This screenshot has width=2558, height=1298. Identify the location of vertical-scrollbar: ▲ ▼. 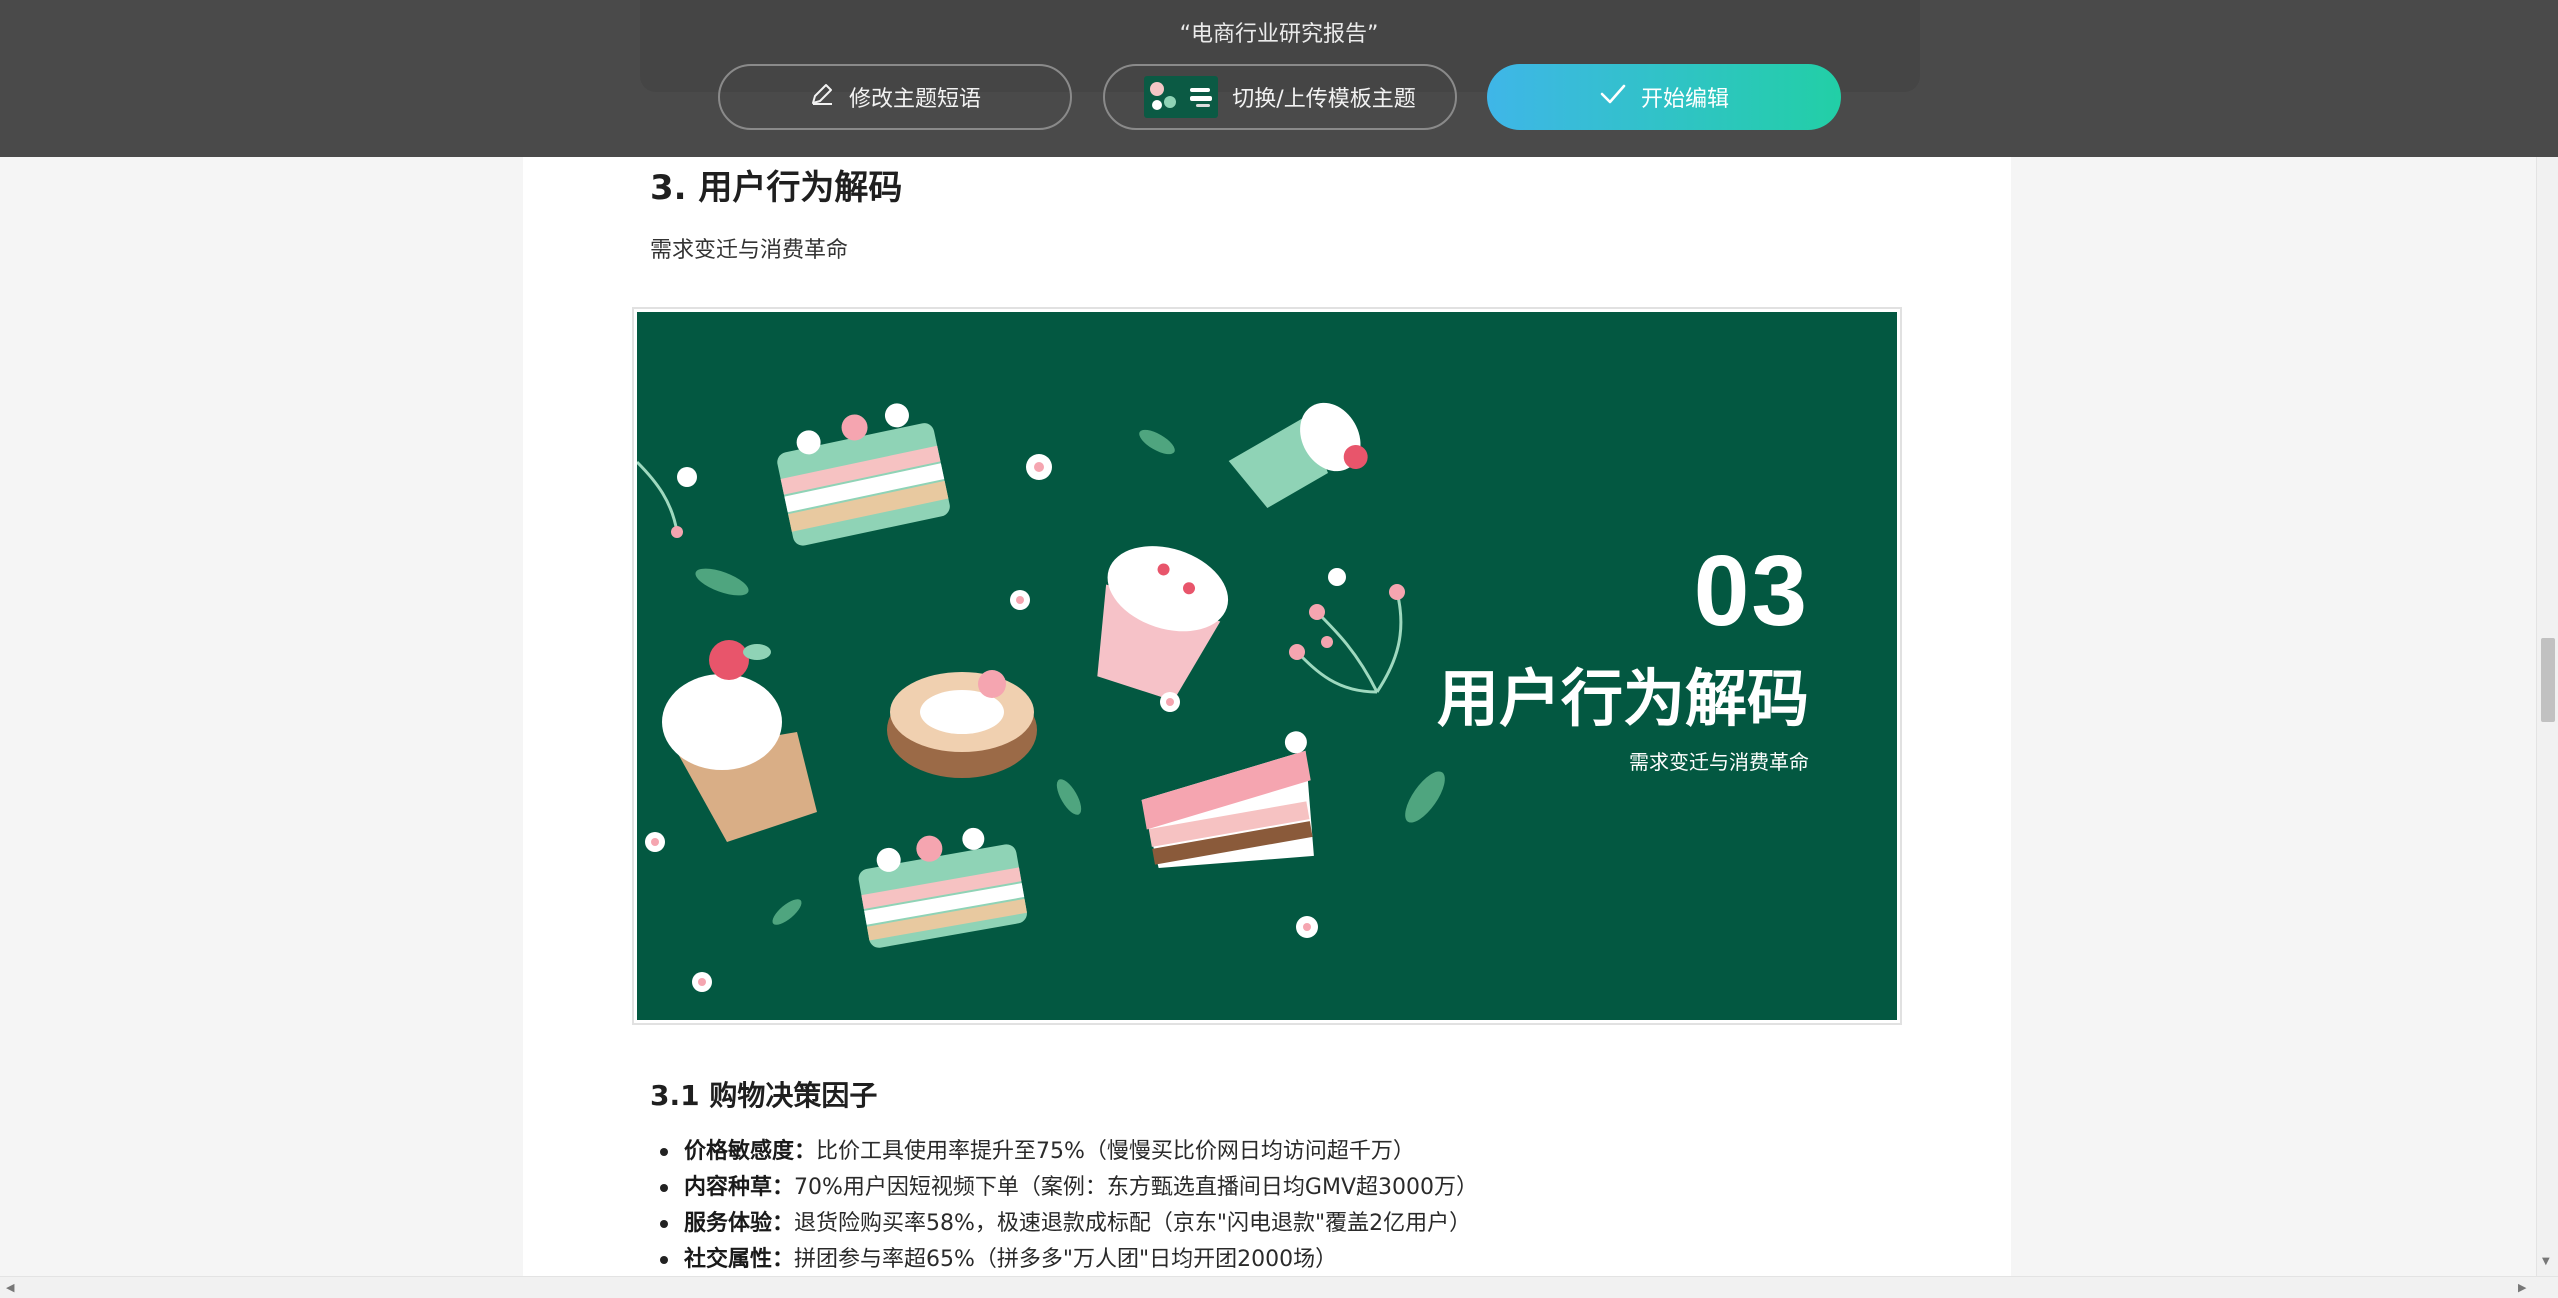
(2547, 638).